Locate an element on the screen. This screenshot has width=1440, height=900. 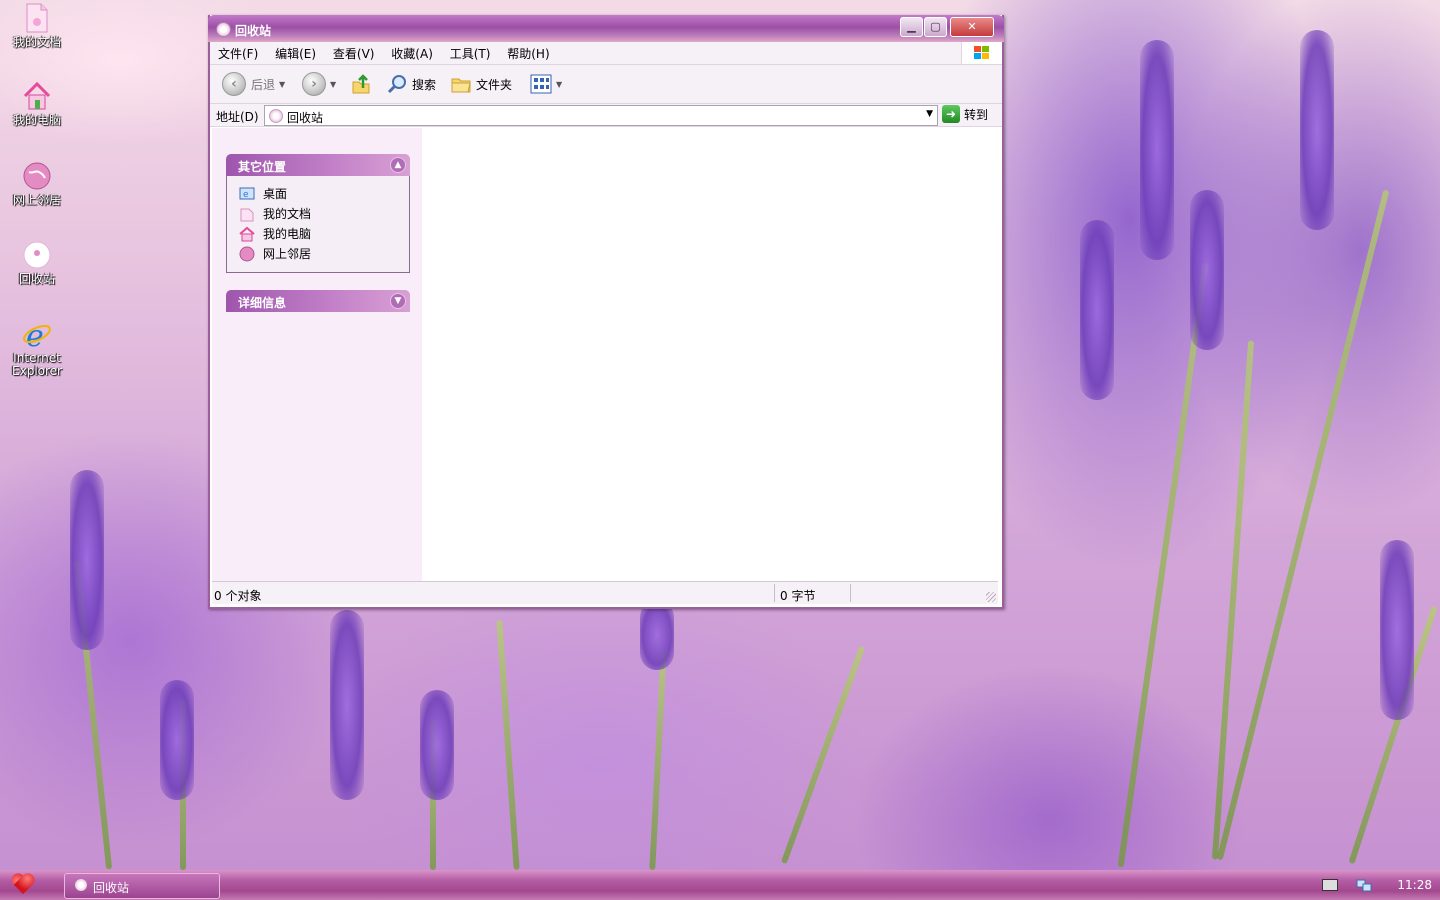
desktop-icon-my-documents: 我的文档 is located at coordinates (37, 25).